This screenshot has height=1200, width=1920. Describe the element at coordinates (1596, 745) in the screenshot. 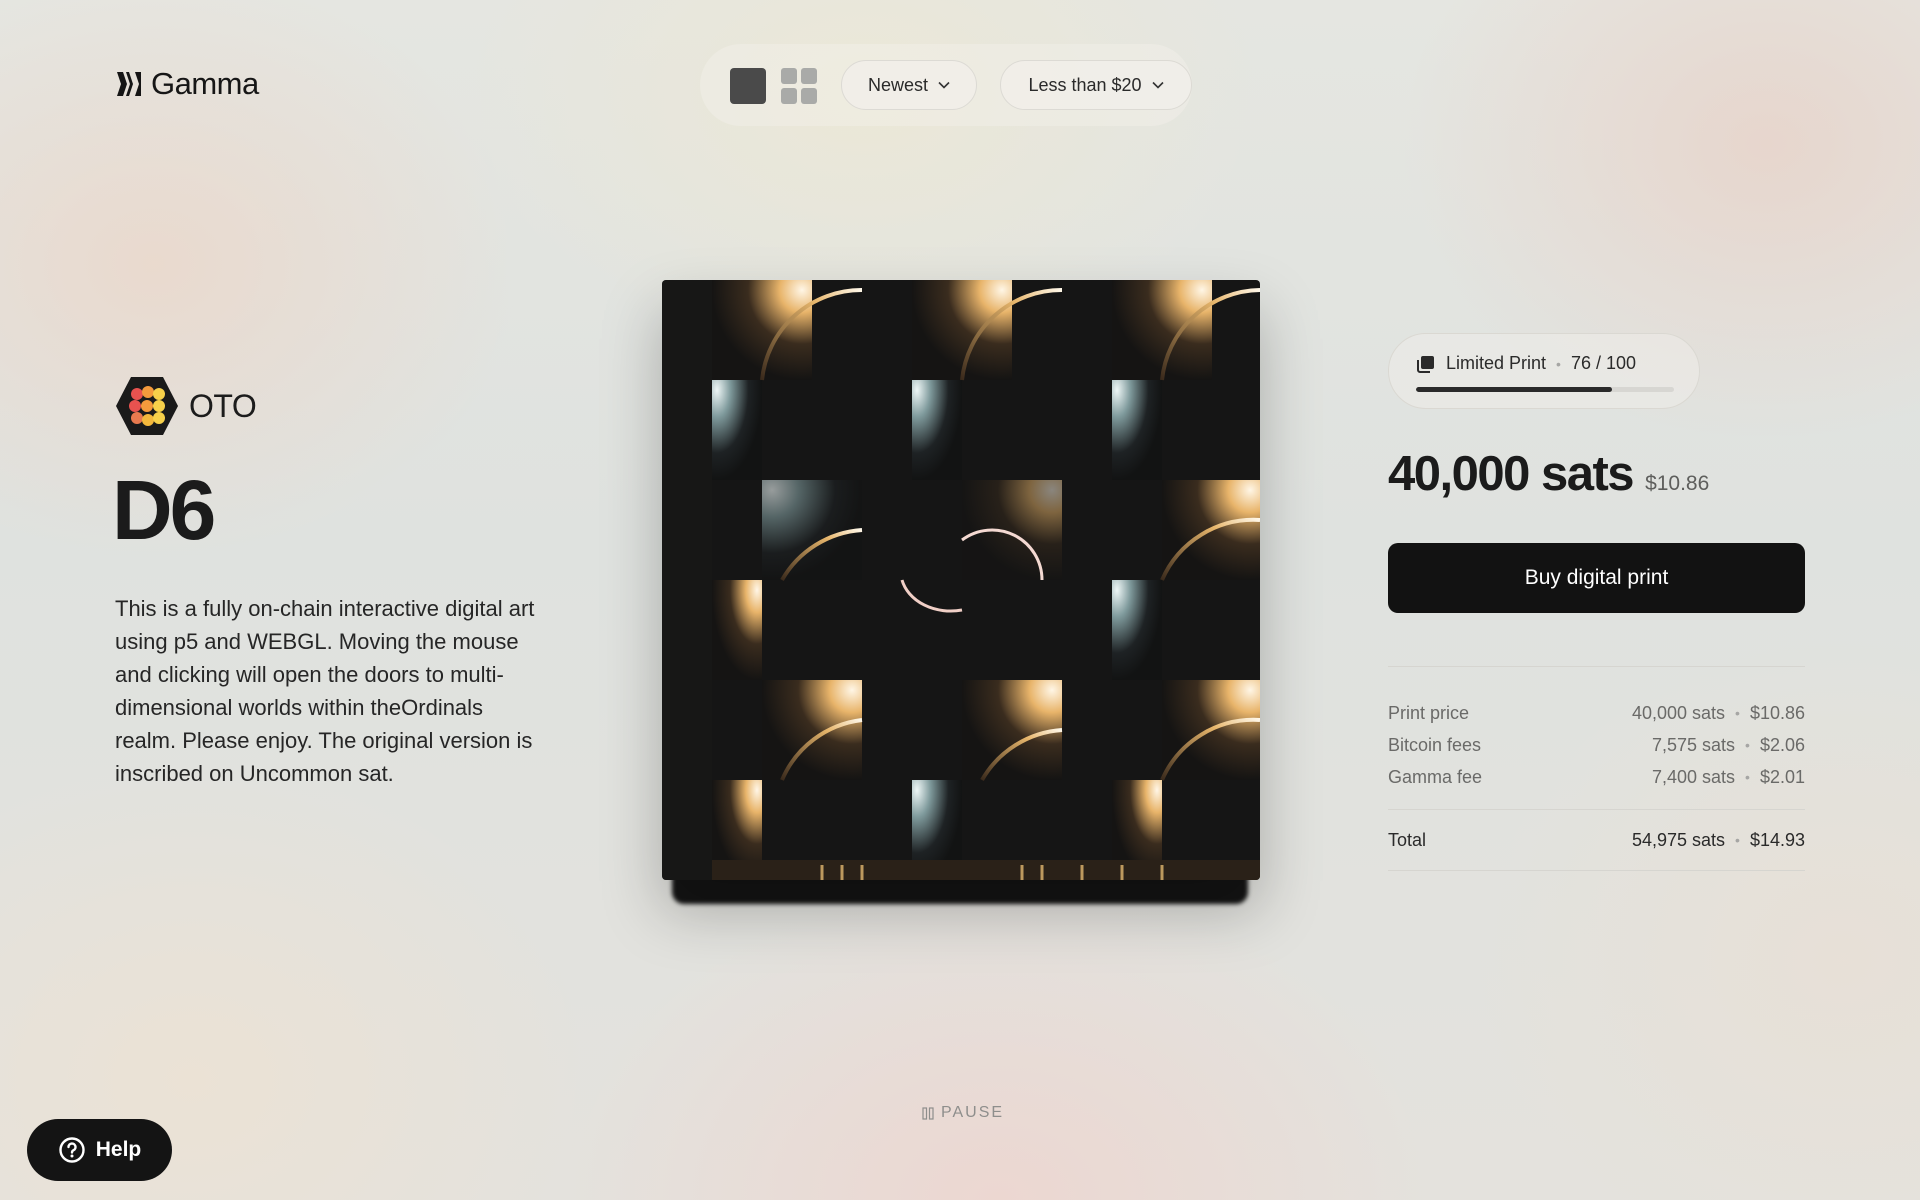

I see `fee-row-bitcoin-fees: Bitcoin fees 7,575 sats • $2.06` at that location.